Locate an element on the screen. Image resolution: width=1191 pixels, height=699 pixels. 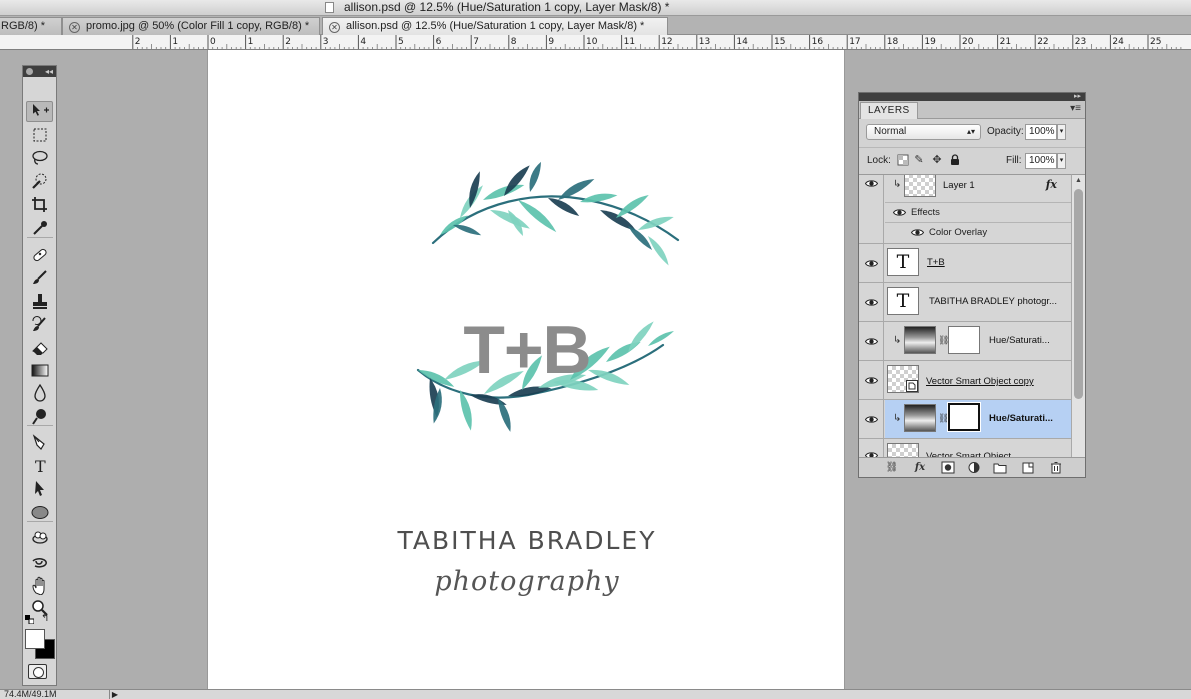
3d-orbit-tool-button is located at coordinates (39, 562).